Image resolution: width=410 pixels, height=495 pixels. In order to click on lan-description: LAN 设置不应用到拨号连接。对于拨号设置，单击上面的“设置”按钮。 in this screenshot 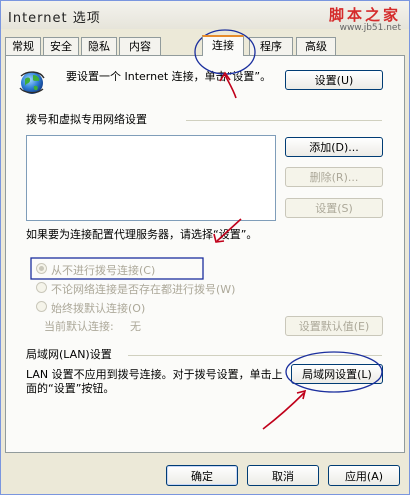, I will do `click(154, 381)`.